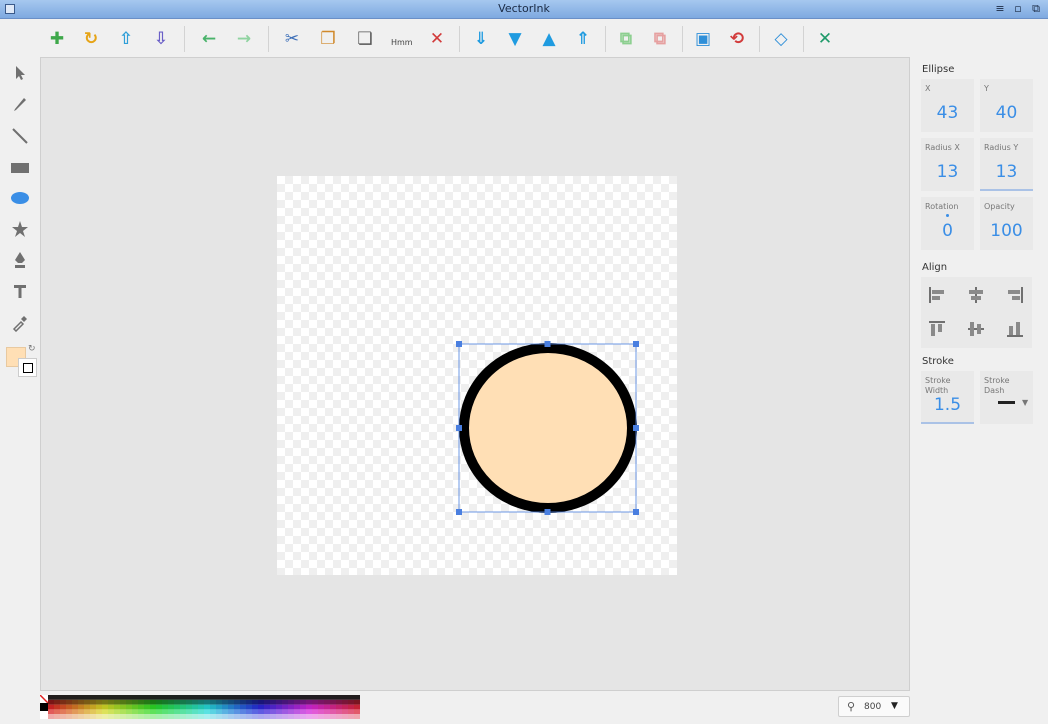 The width and height of the screenshot is (1048, 724). Describe the element at coordinates (481, 39) in the screenshot. I see `bring-to-front-button: ⇓` at that location.